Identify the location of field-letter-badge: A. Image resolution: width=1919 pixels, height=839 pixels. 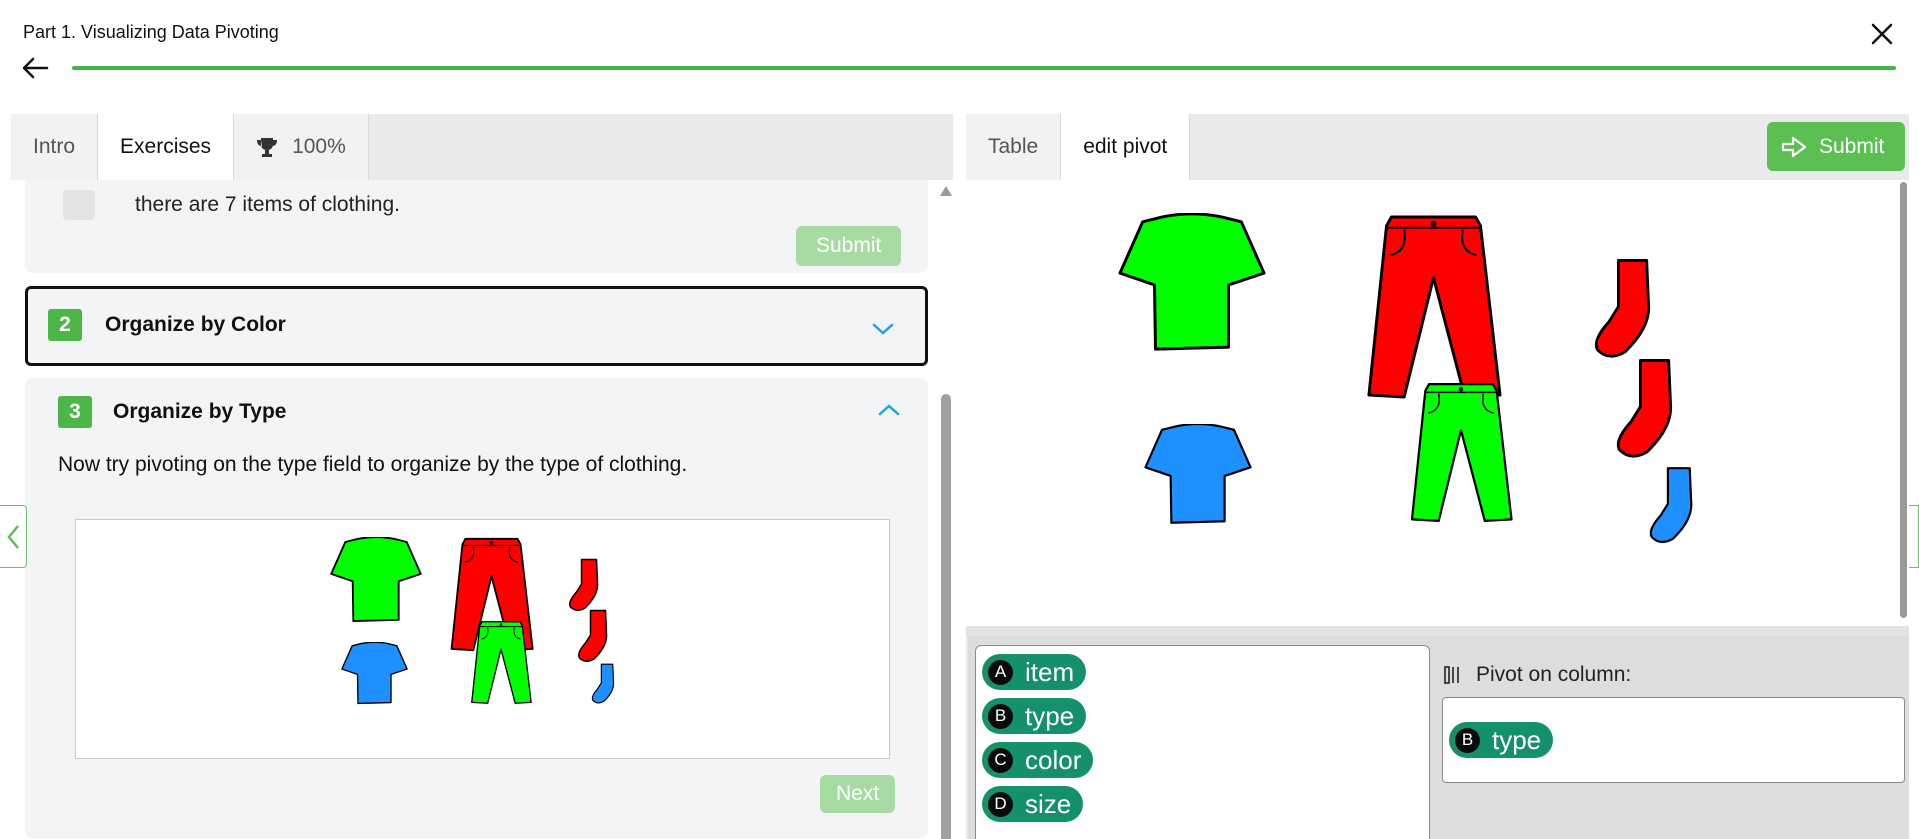
(1000, 672).